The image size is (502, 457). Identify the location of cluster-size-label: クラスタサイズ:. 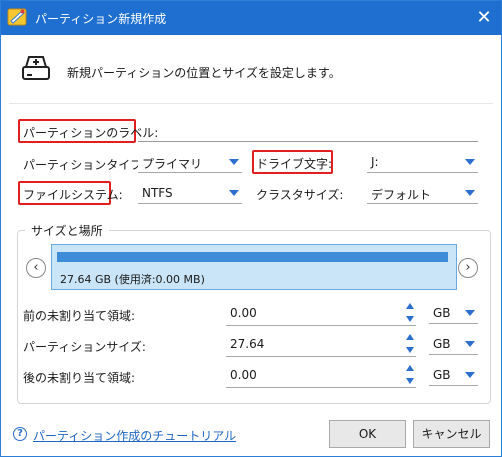
(300, 195).